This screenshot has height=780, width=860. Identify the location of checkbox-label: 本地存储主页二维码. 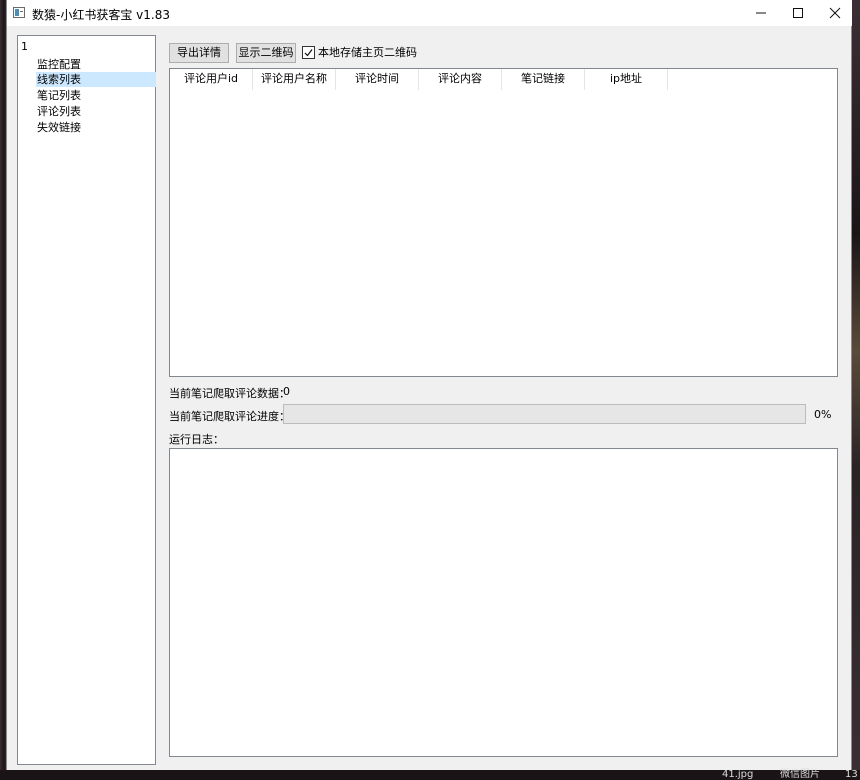
(367, 52).